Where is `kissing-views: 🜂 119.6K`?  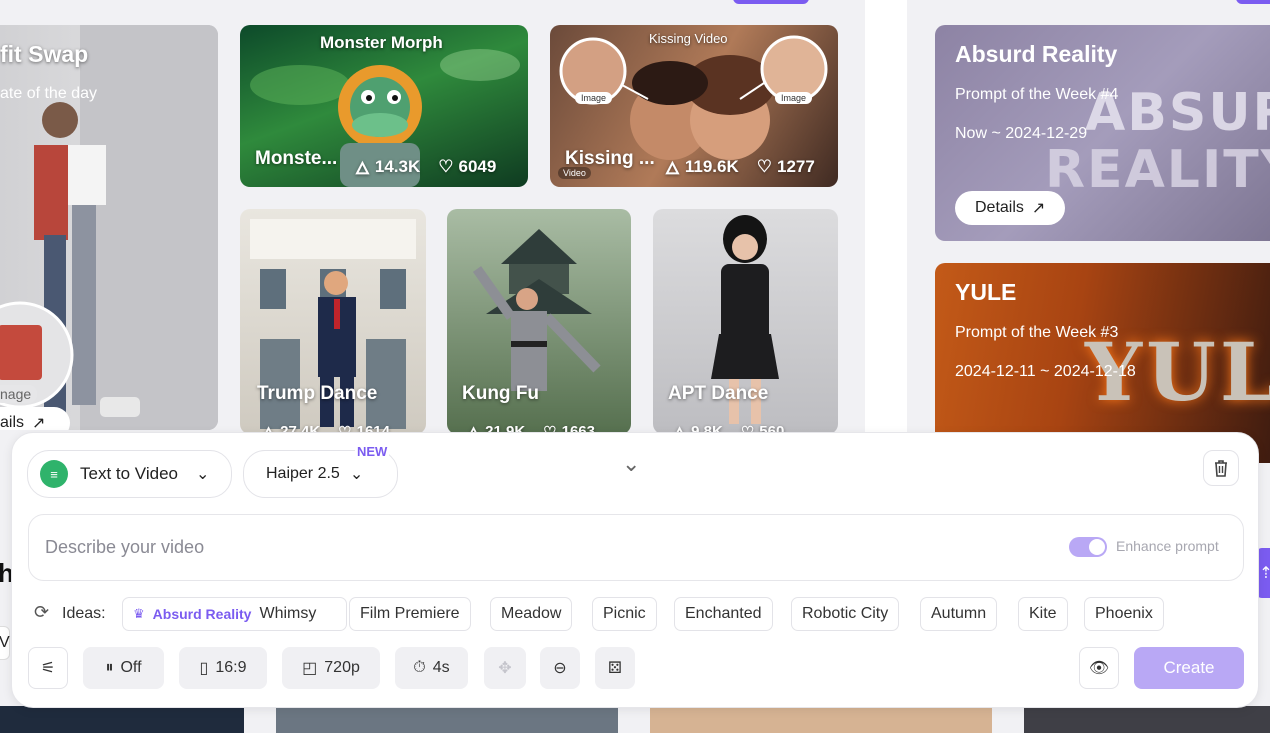 kissing-views: 🜂 119.6K is located at coordinates (702, 166).